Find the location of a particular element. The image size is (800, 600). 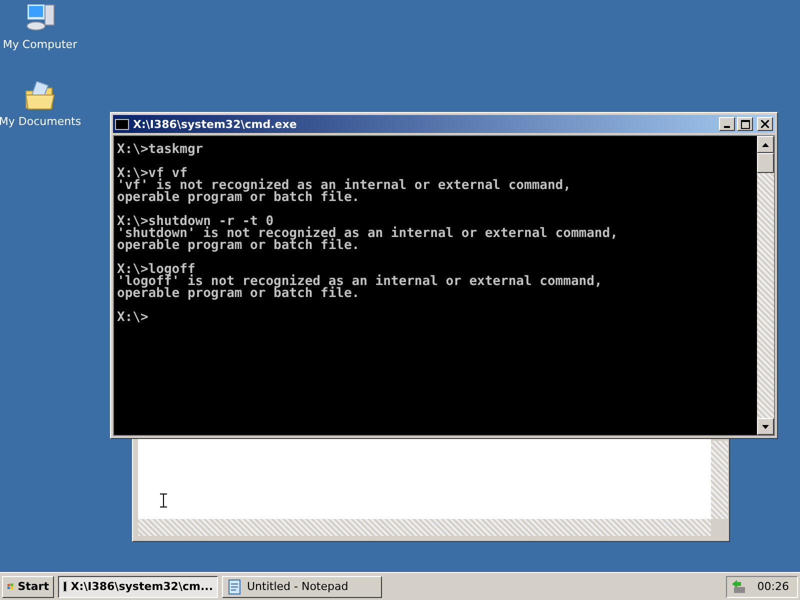

text-cursor-icon is located at coordinates (163, 500).